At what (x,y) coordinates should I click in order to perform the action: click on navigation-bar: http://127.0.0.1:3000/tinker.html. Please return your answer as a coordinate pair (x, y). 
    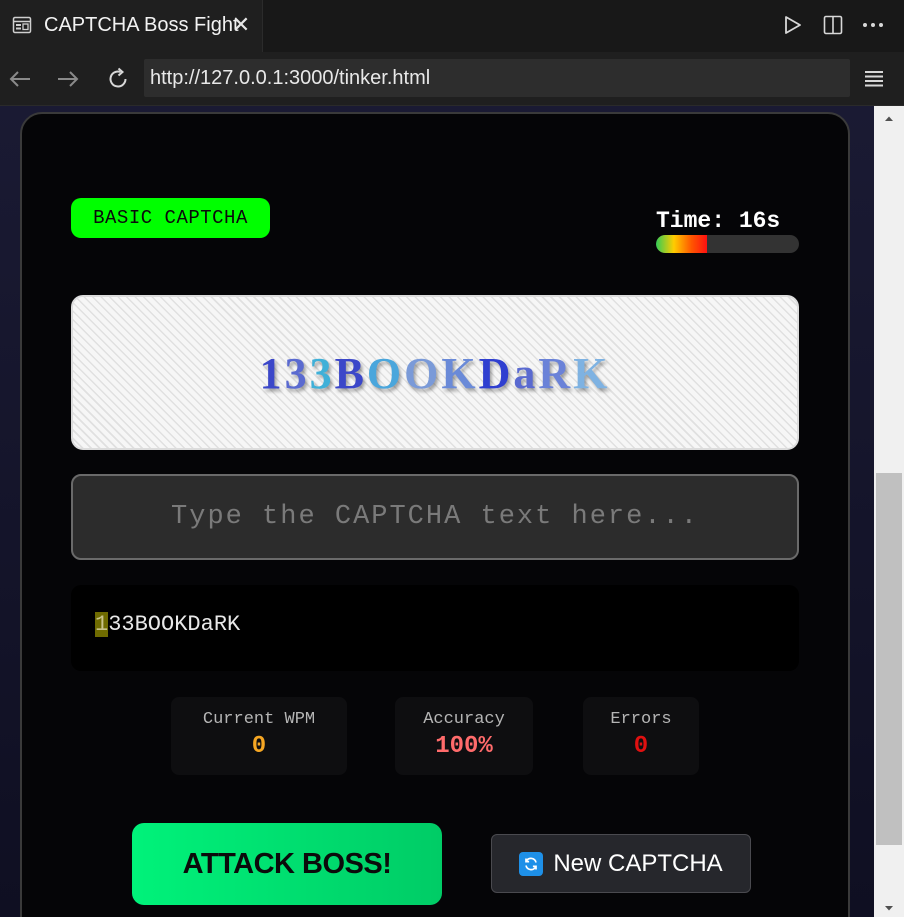
    Looking at the image, I should click on (452, 79).